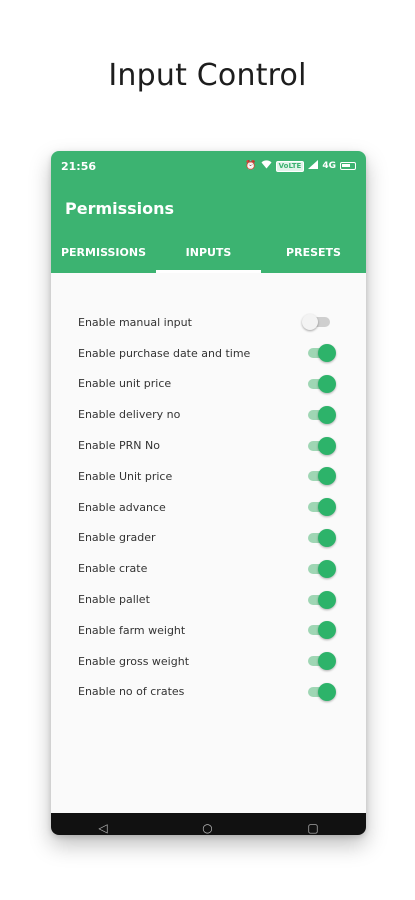  I want to click on setting-label: Enable purchase date and time, so click(164, 353).